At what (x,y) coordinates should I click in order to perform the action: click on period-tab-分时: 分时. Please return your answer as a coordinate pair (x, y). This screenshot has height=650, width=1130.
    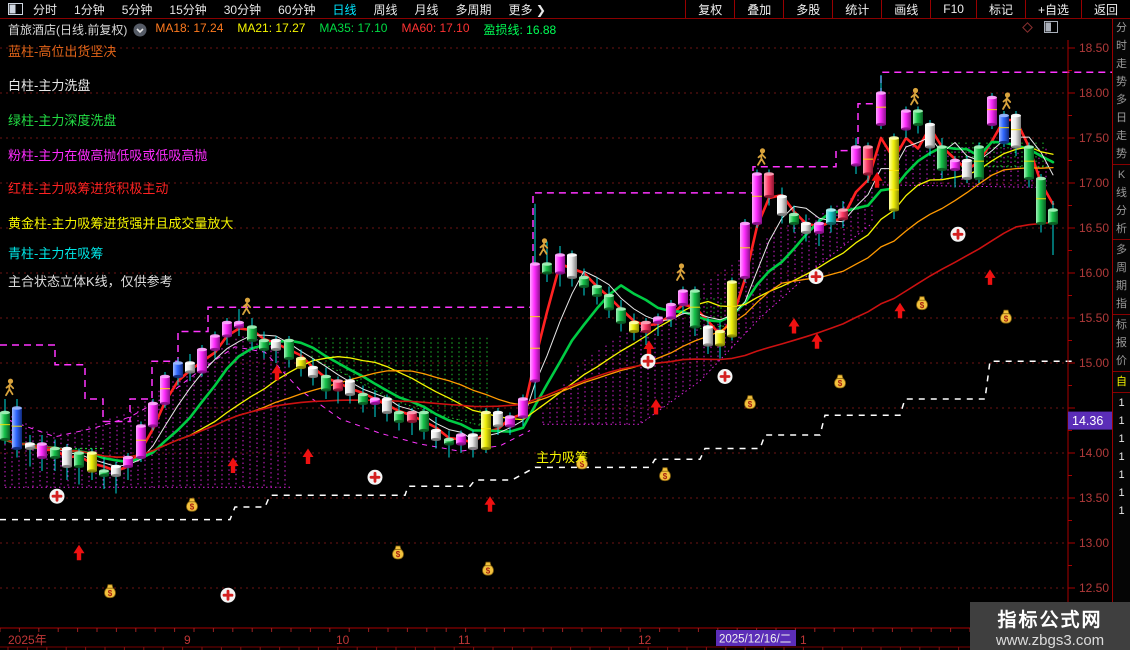
    Looking at the image, I should click on (45, 9).